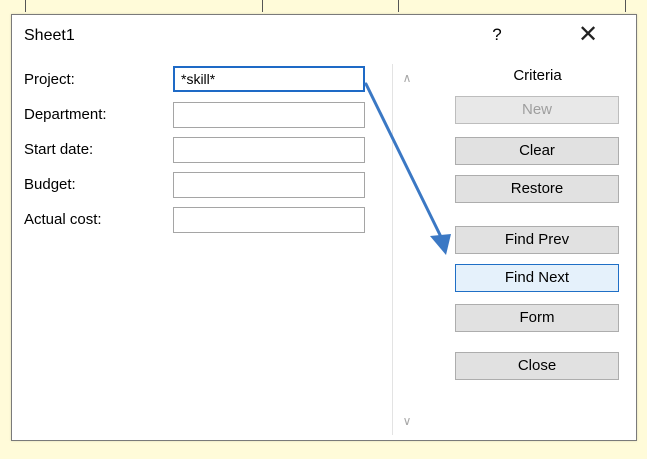 The width and height of the screenshot is (647, 459). What do you see at coordinates (269, 79) in the screenshot?
I see `project-input` at bounding box center [269, 79].